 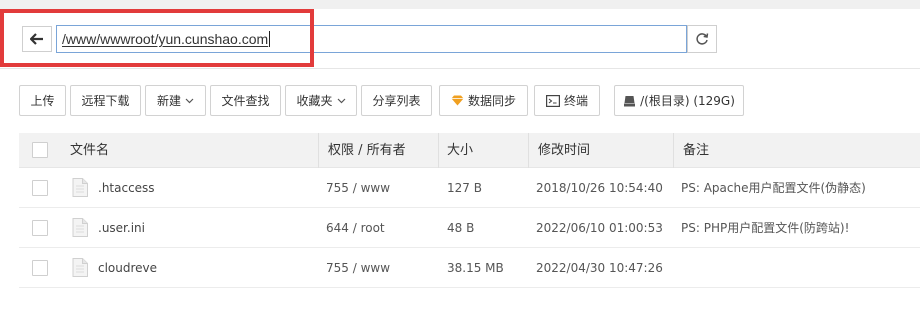 I want to click on terminal-label: 终端, so click(x=575, y=101).